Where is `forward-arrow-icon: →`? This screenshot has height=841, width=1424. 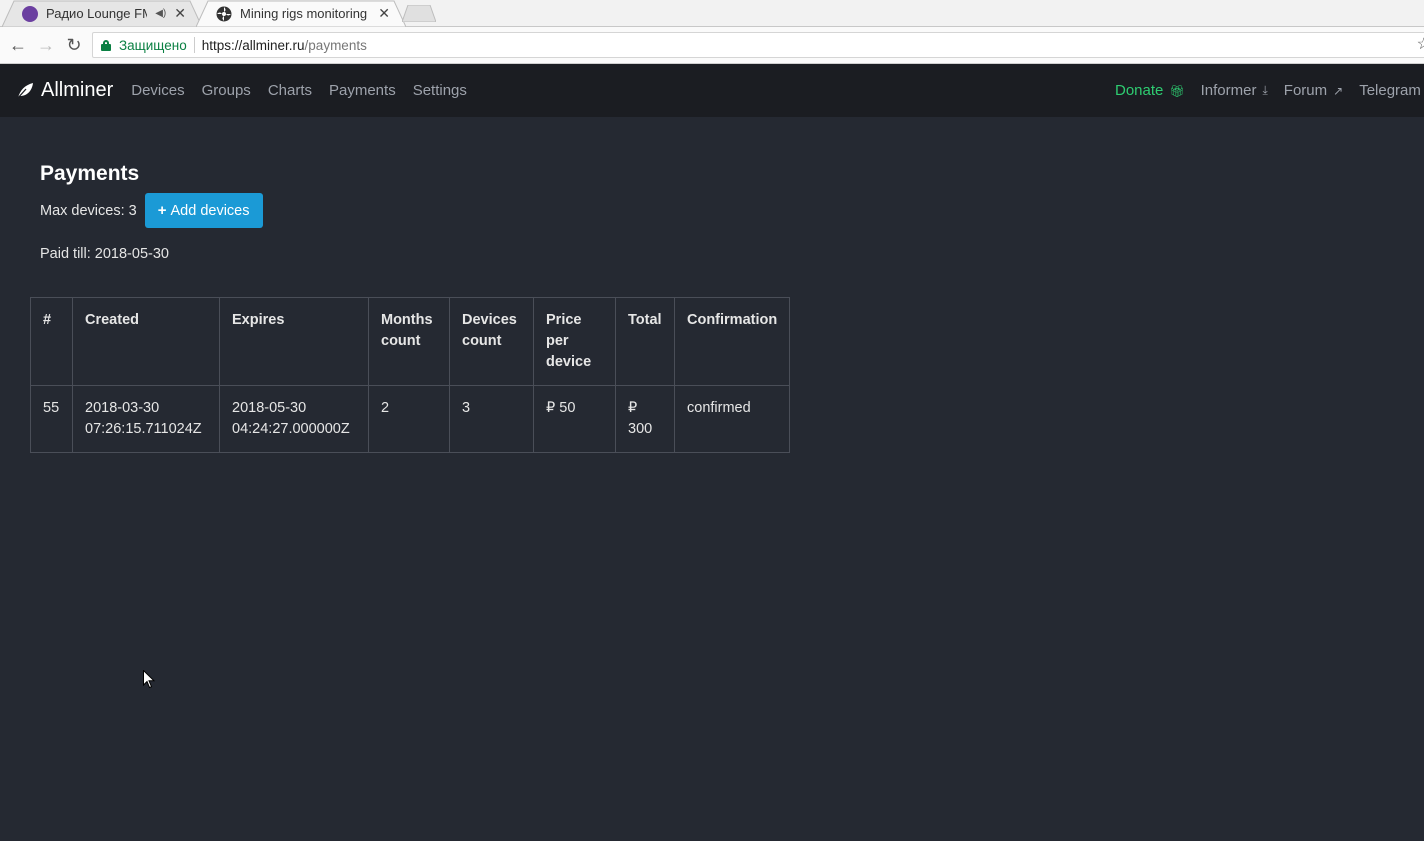 forward-arrow-icon: → is located at coordinates (46, 45).